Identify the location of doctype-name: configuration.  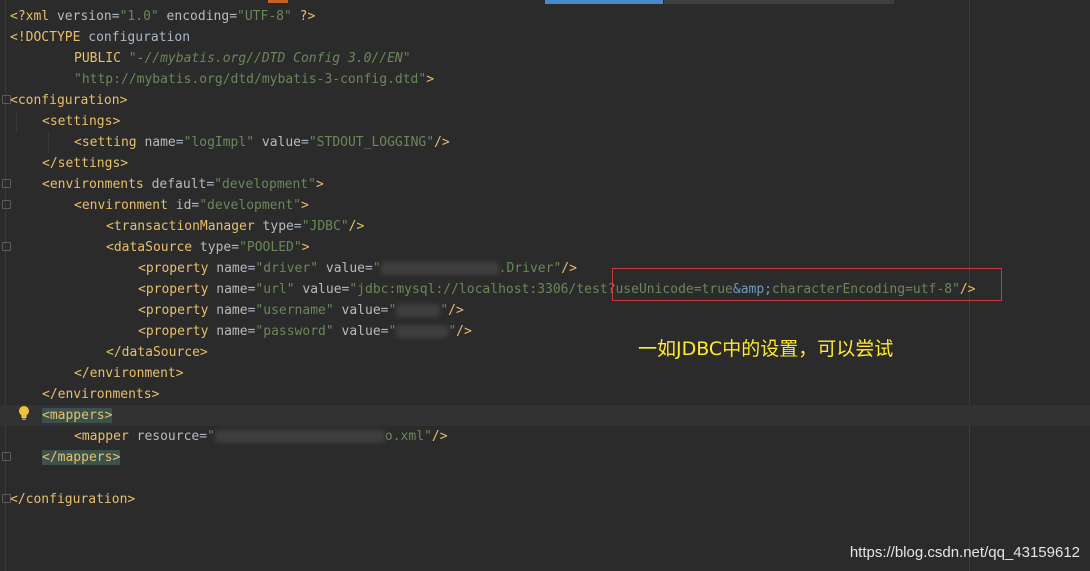
(135, 37).